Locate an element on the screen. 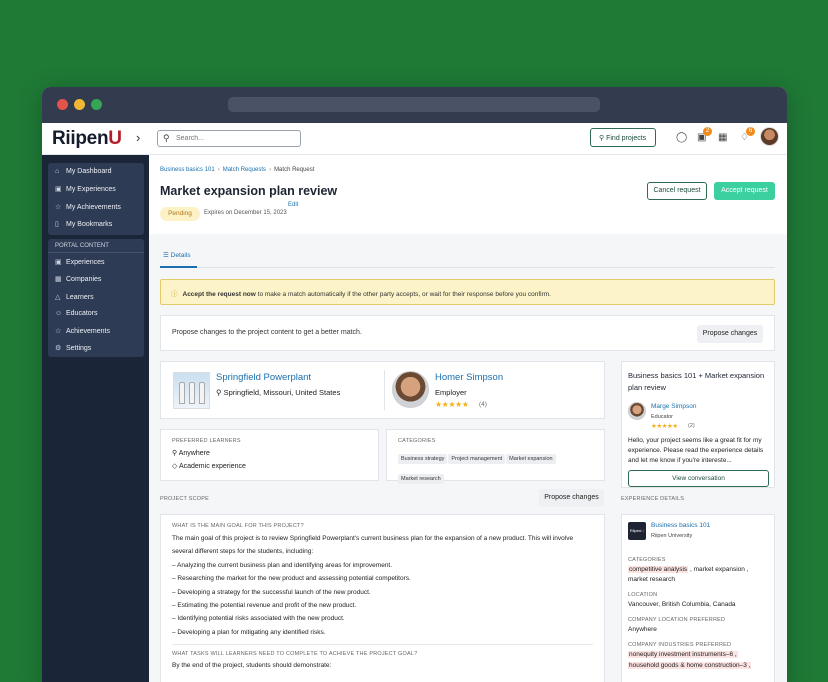  search-box: ⚲ is located at coordinates (229, 138).